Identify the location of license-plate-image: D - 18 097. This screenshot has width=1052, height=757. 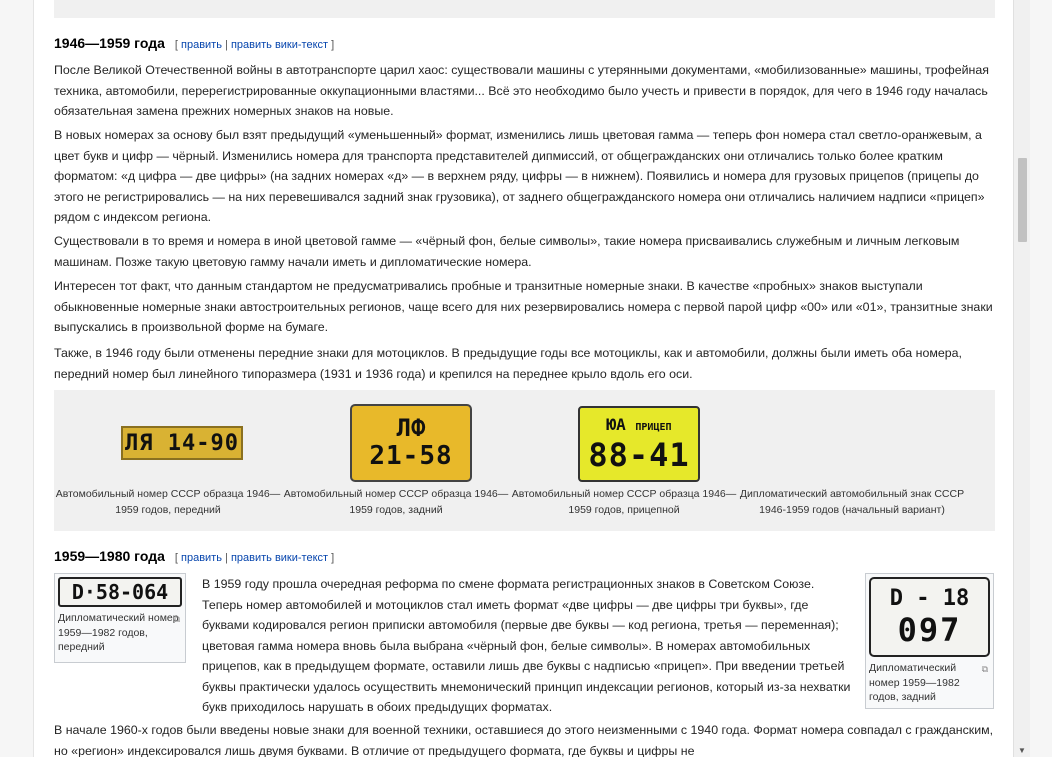
(929, 617).